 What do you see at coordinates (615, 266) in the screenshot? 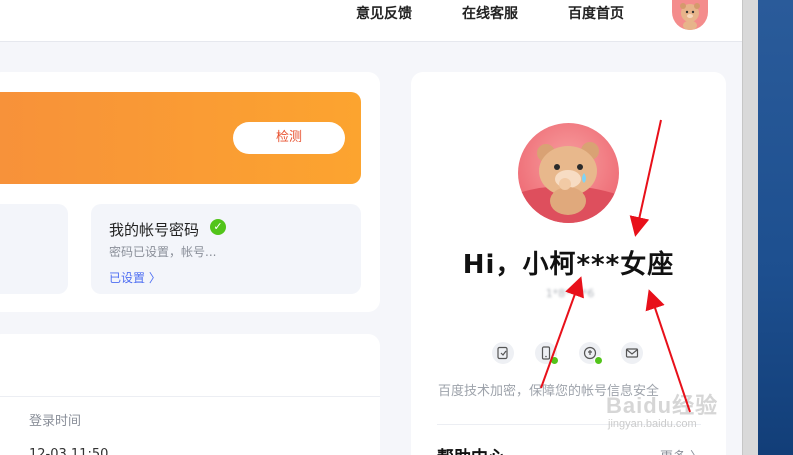
I see `annotation-arrows` at bounding box center [615, 266].